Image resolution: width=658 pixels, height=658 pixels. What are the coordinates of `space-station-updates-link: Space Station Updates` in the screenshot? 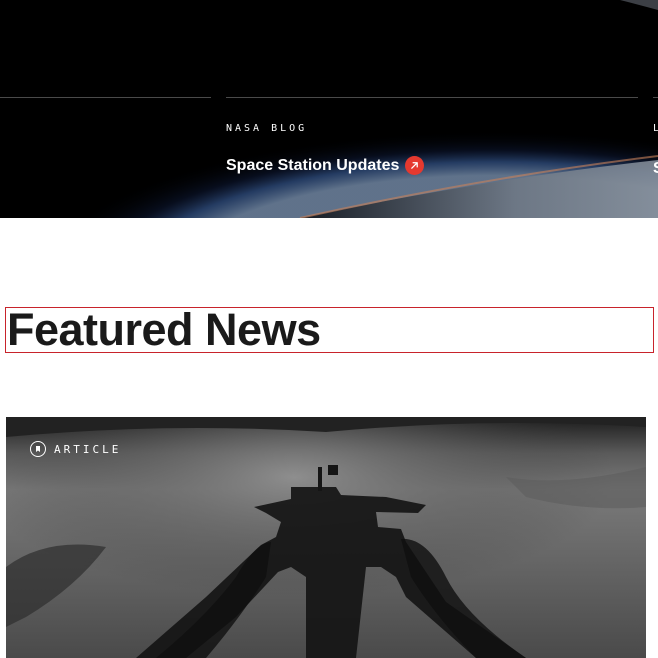 It's located at (325, 165).